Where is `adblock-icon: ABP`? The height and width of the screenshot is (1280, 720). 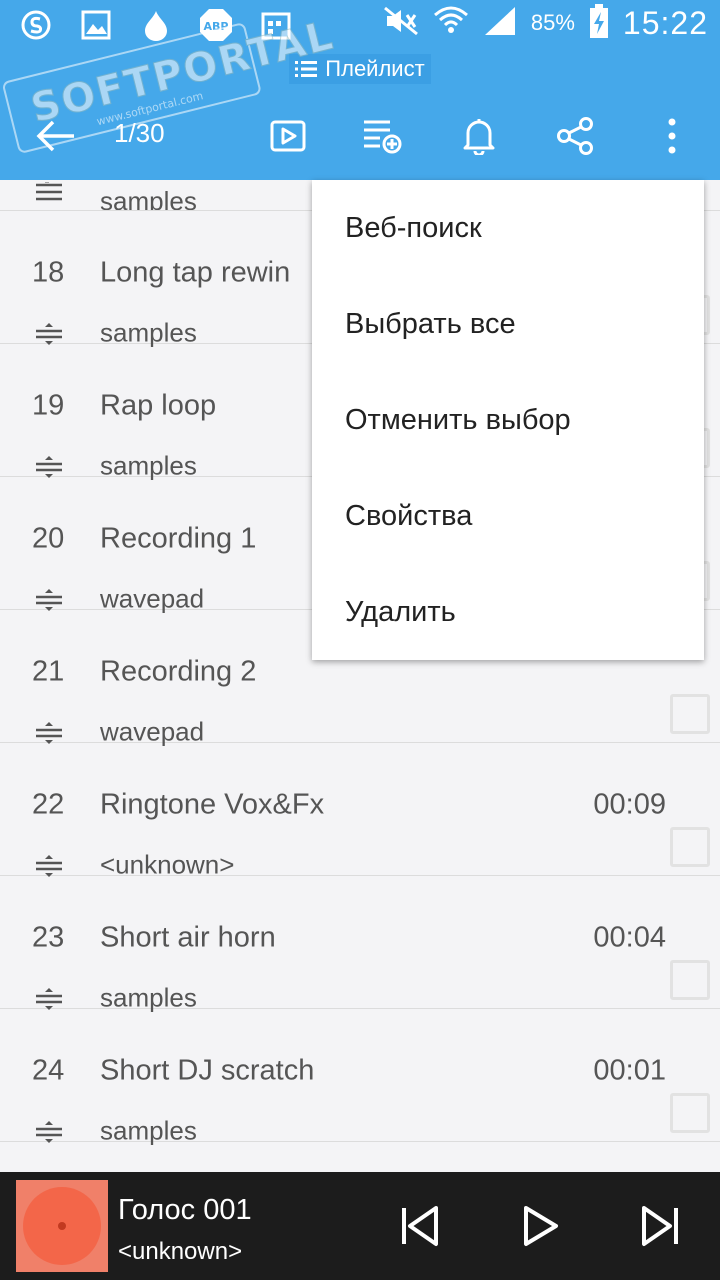 adblock-icon: ABP is located at coordinates (216, 25).